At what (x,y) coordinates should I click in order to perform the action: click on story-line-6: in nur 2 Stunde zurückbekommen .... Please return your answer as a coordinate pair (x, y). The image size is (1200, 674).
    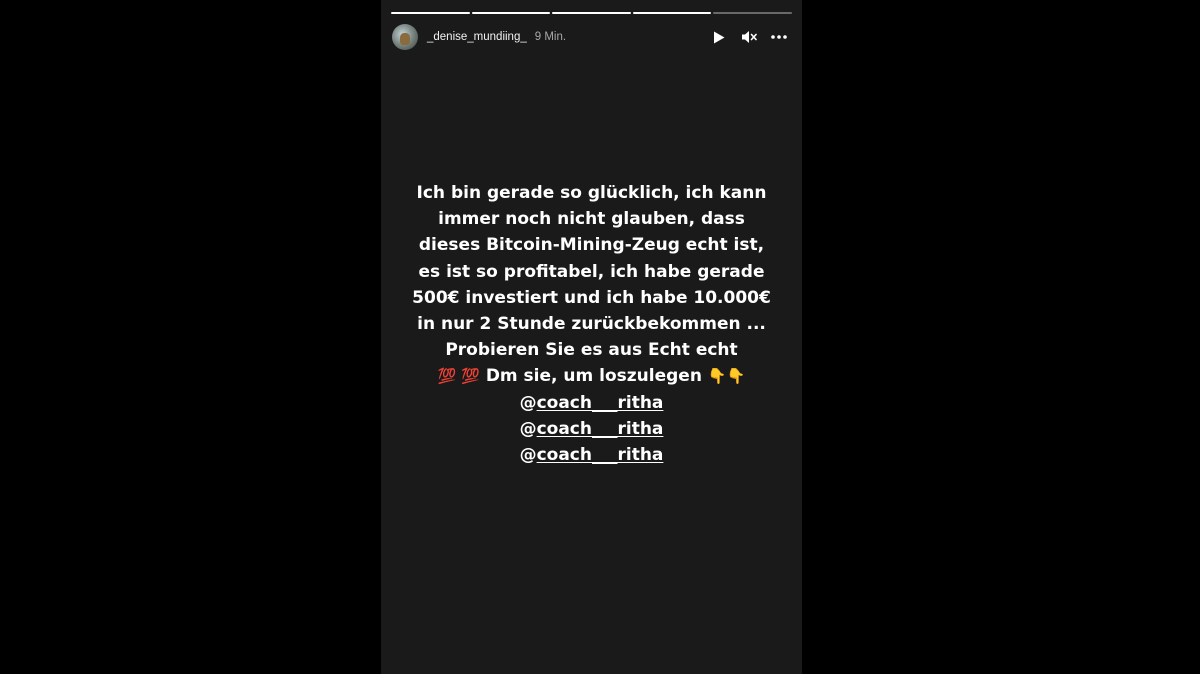
    Looking at the image, I should click on (591, 324).